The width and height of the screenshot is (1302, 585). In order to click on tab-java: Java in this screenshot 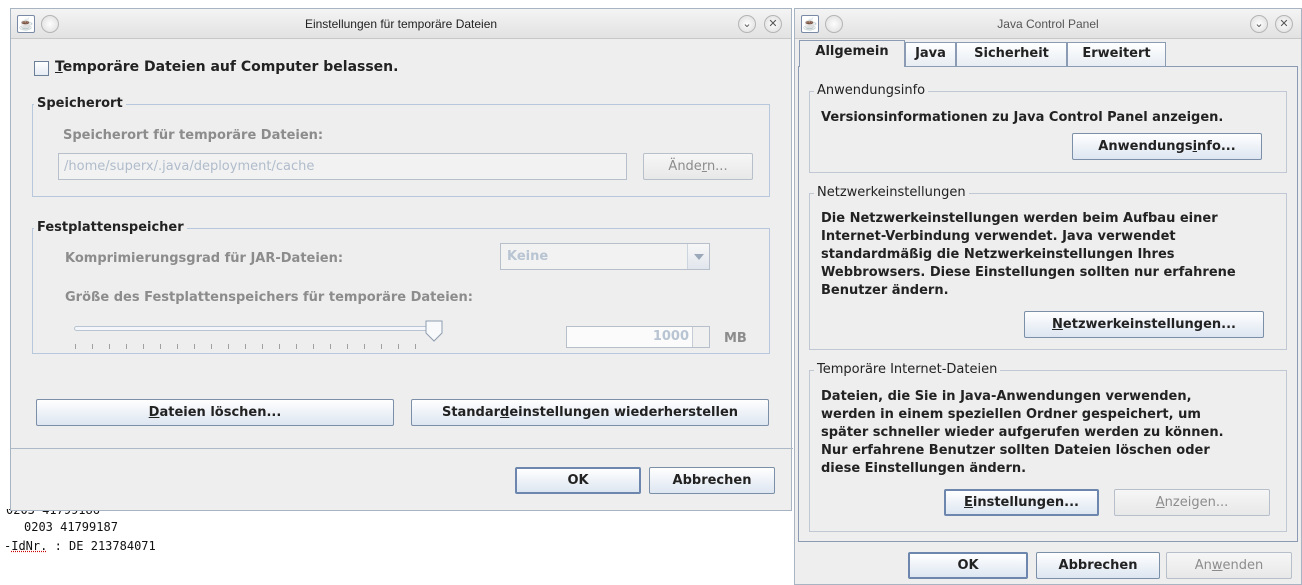, I will do `click(930, 54)`.